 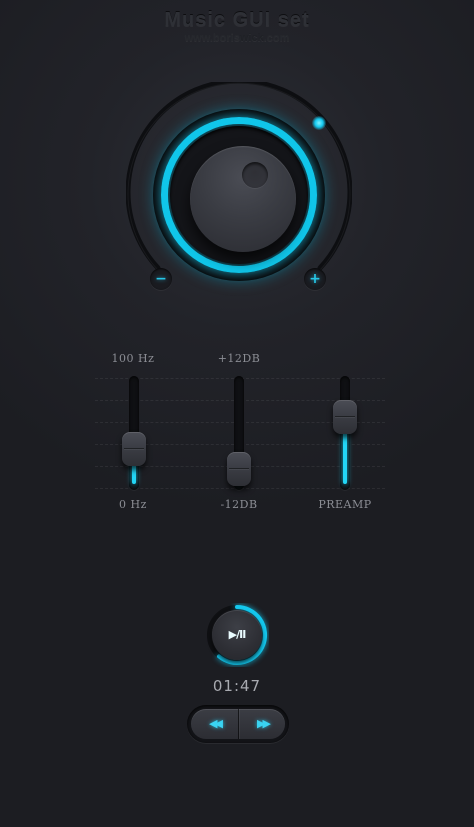 I want to click on play-pause-icon: ▶/II, so click(x=237, y=634).